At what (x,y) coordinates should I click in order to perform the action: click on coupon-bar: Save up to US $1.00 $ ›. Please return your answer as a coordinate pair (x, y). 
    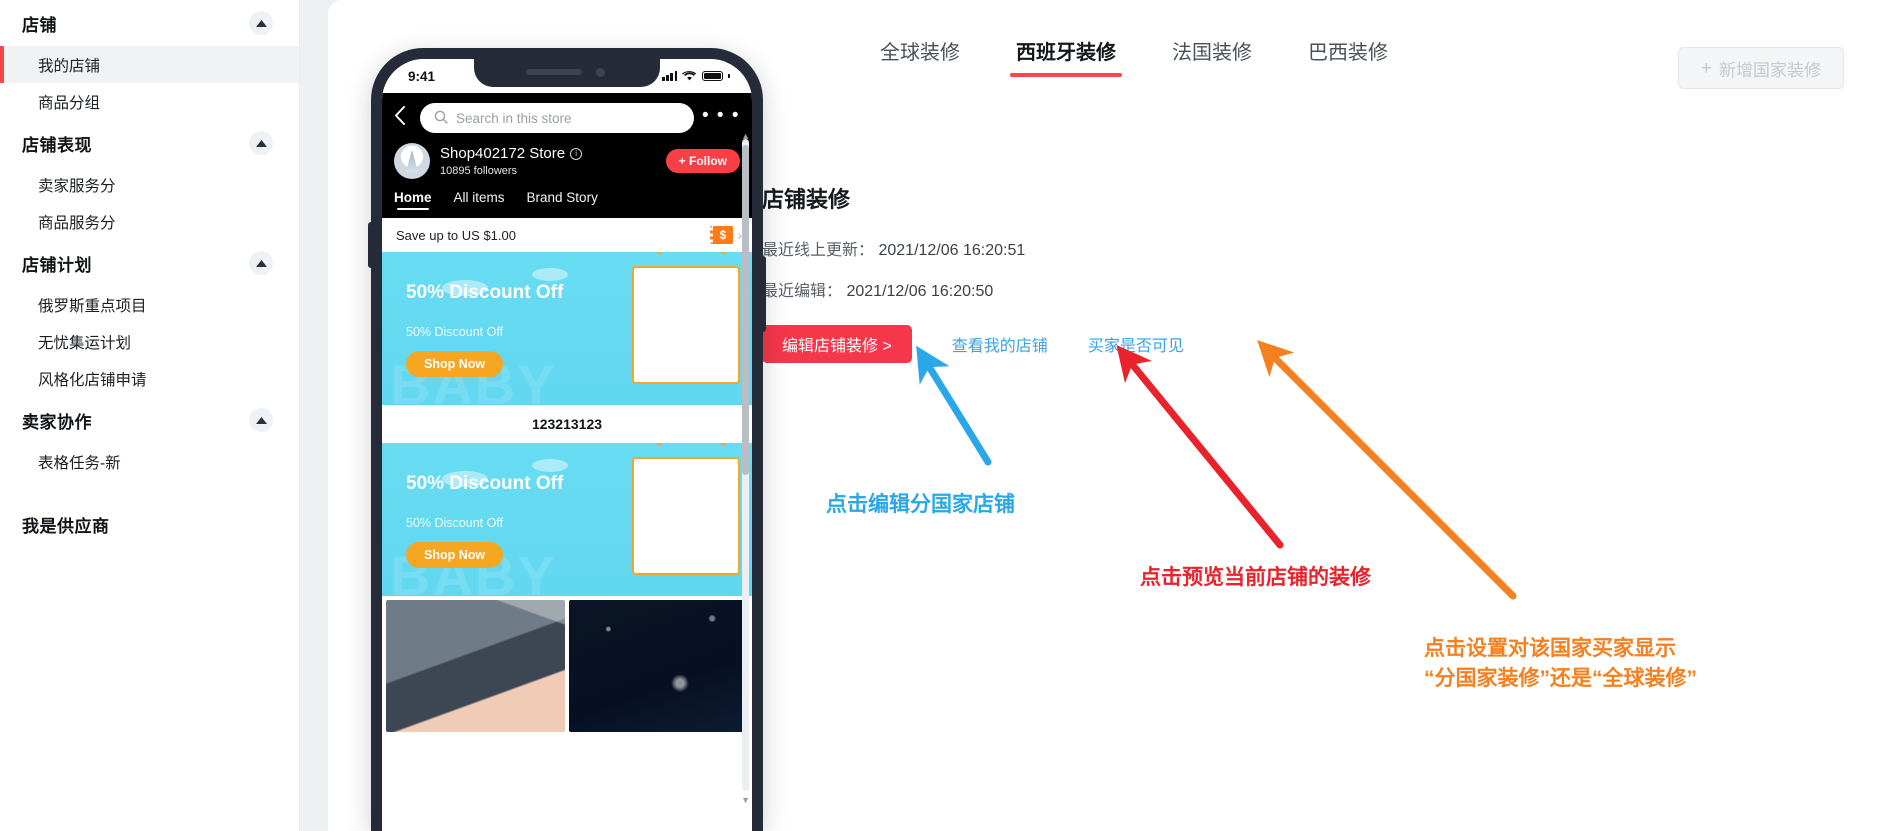
    Looking at the image, I should click on (567, 235).